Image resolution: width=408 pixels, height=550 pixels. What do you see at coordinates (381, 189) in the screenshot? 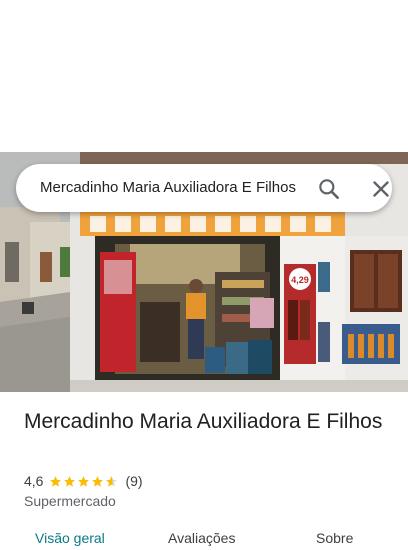
I see `close-icon` at bounding box center [381, 189].